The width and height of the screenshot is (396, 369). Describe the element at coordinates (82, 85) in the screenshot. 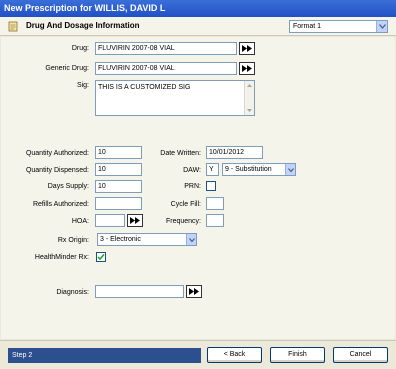

I see `sig-label: Sig:` at that location.